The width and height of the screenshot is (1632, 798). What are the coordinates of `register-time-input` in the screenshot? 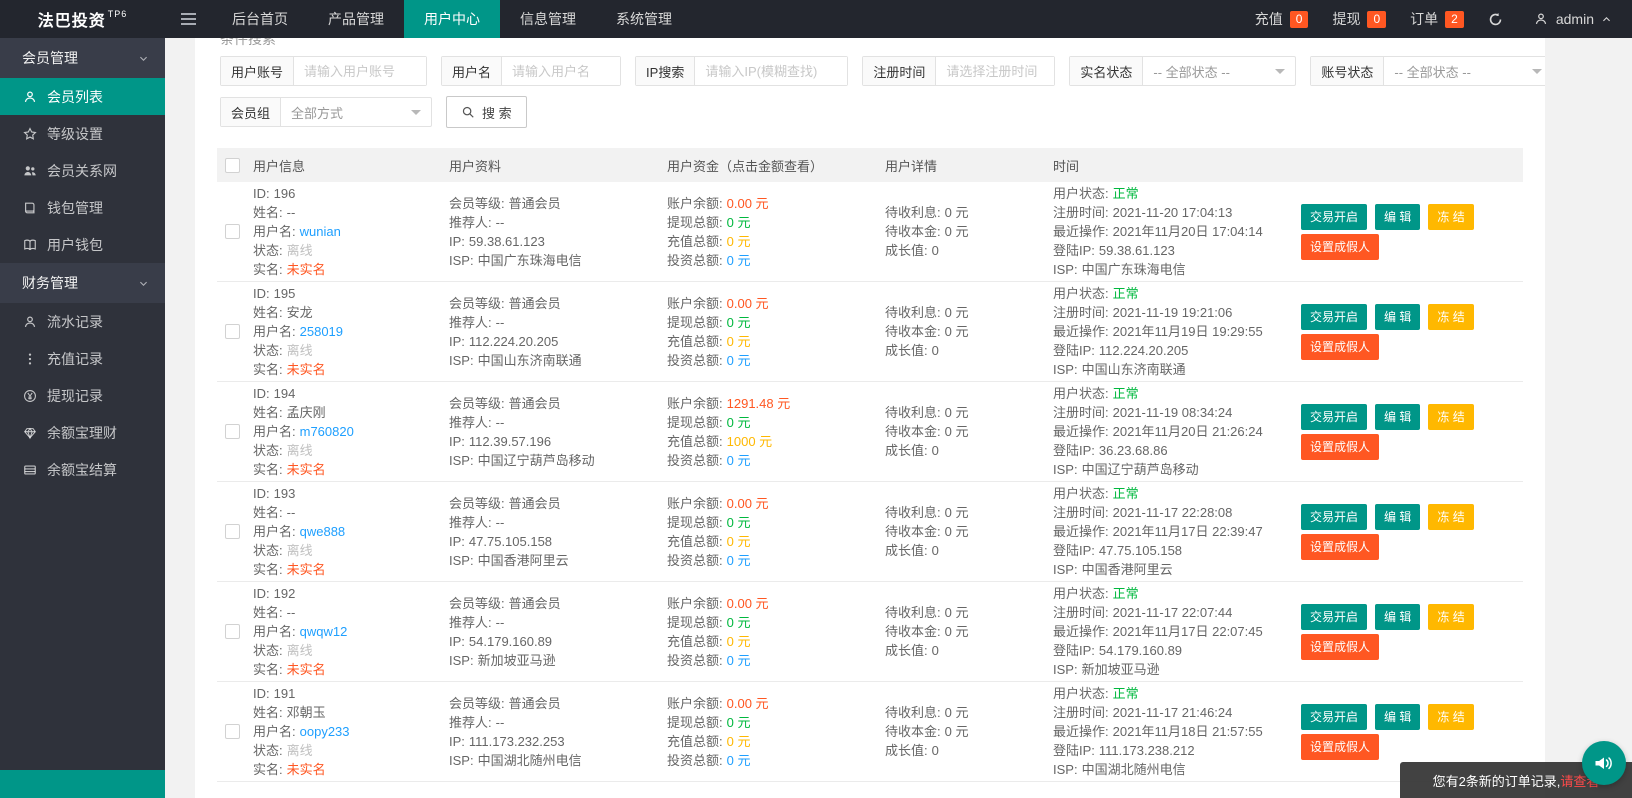 It's located at (995, 71).